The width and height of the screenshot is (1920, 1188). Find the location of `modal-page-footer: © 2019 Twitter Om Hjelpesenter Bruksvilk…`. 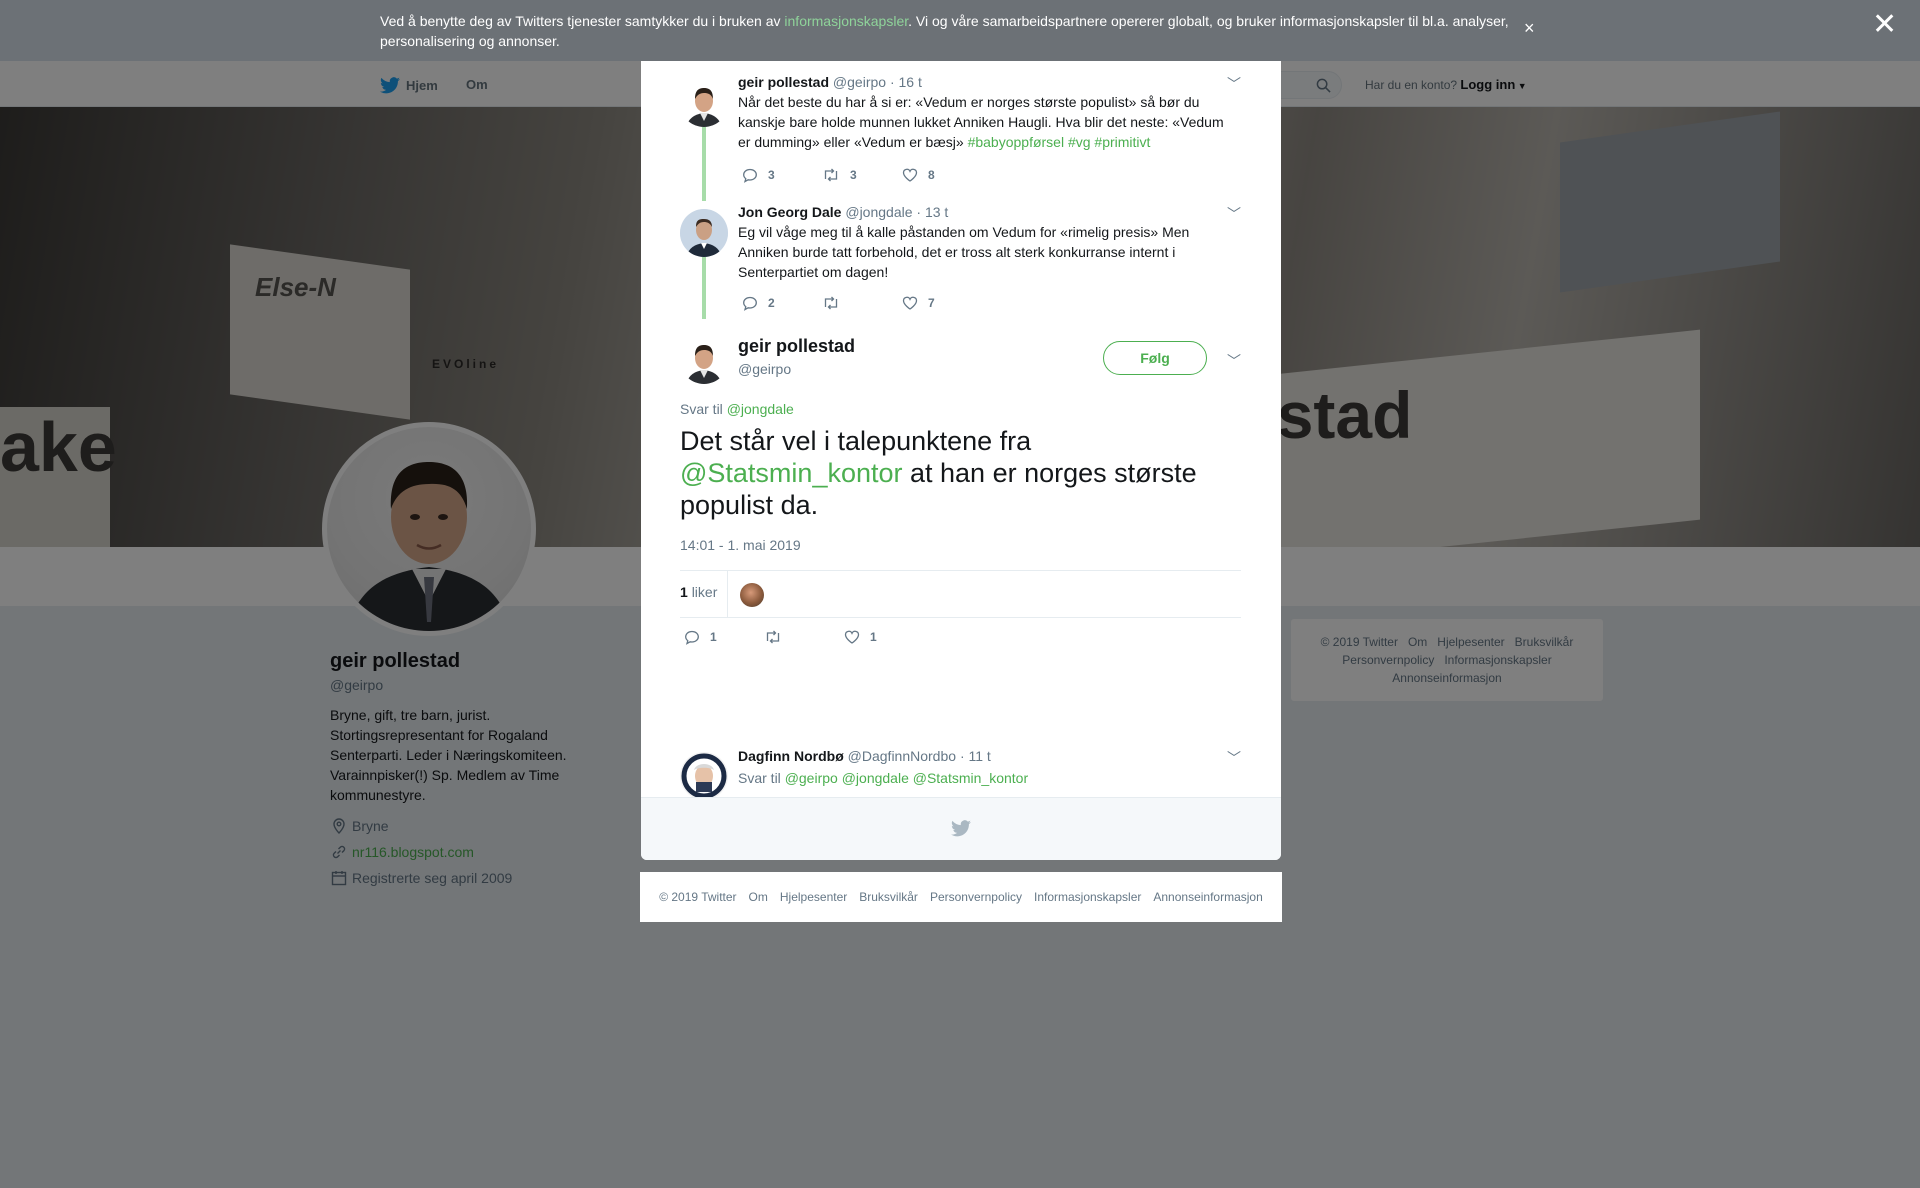

modal-page-footer: © 2019 Twitter Om Hjelpesenter Bruksvilk… is located at coordinates (961, 897).